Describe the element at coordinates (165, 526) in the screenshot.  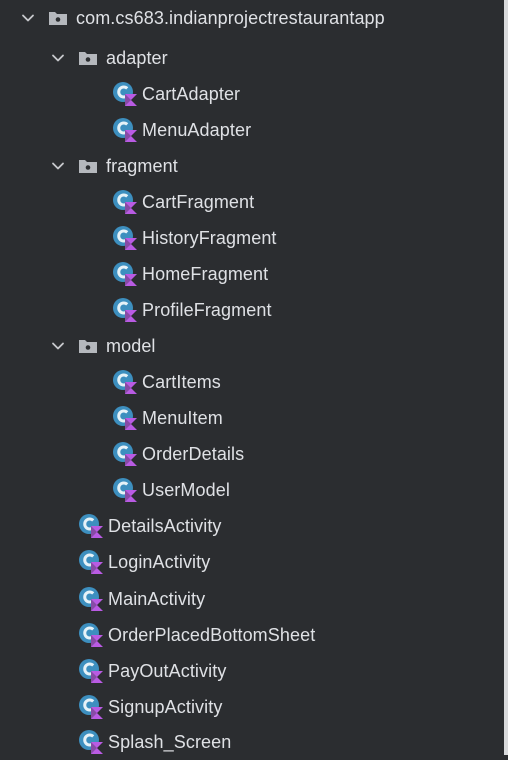
I see `class-label: DetailsActivity` at that location.